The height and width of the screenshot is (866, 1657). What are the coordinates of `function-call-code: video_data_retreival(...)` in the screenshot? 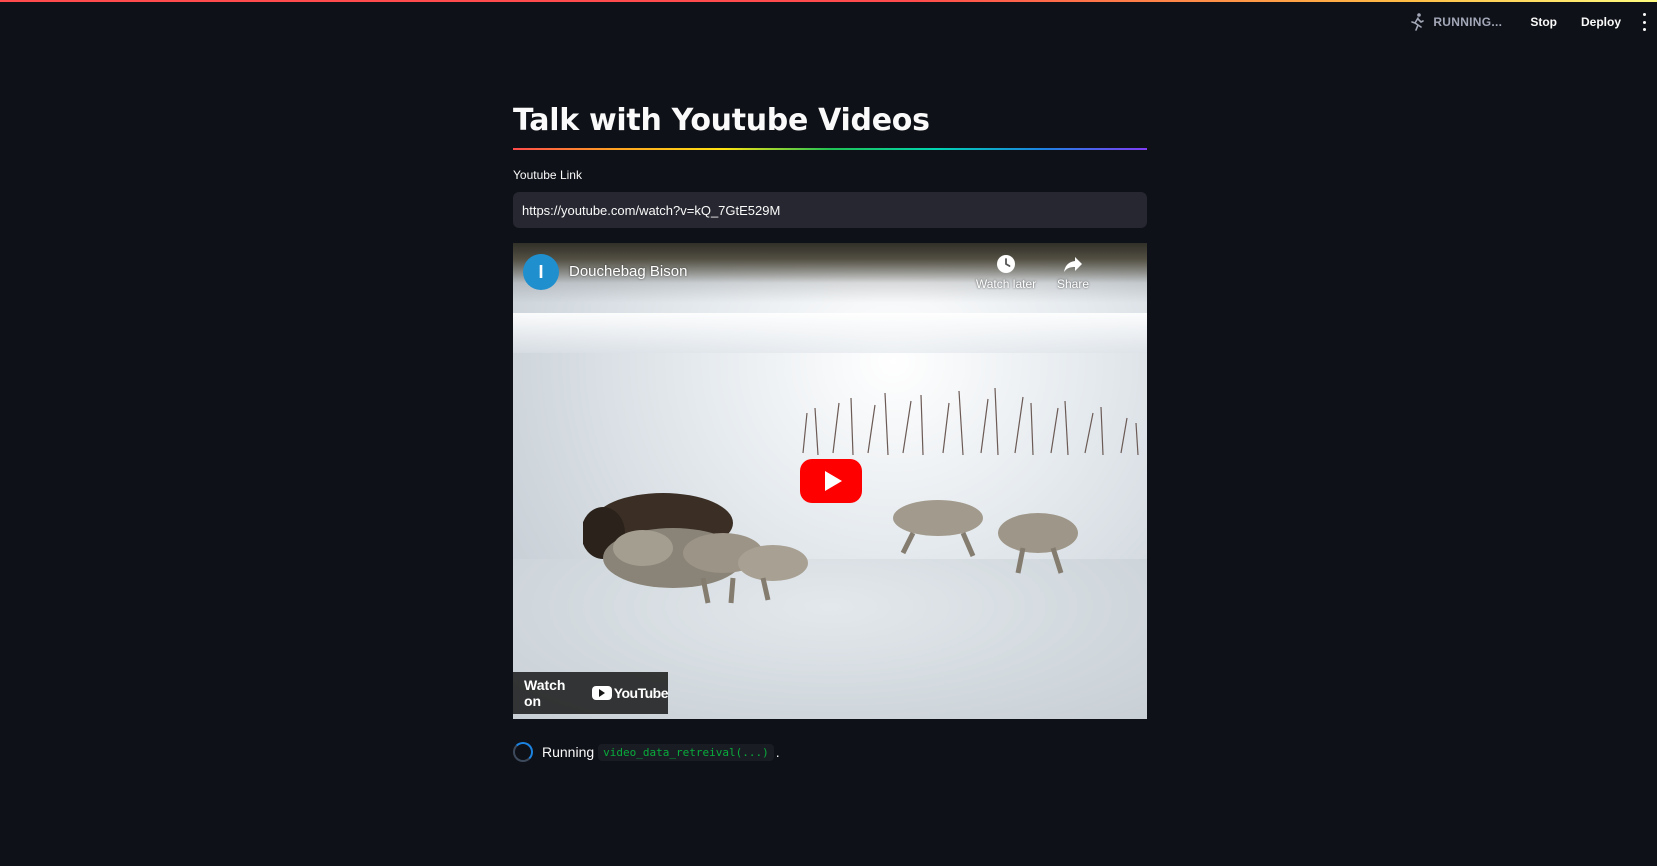 It's located at (686, 752).